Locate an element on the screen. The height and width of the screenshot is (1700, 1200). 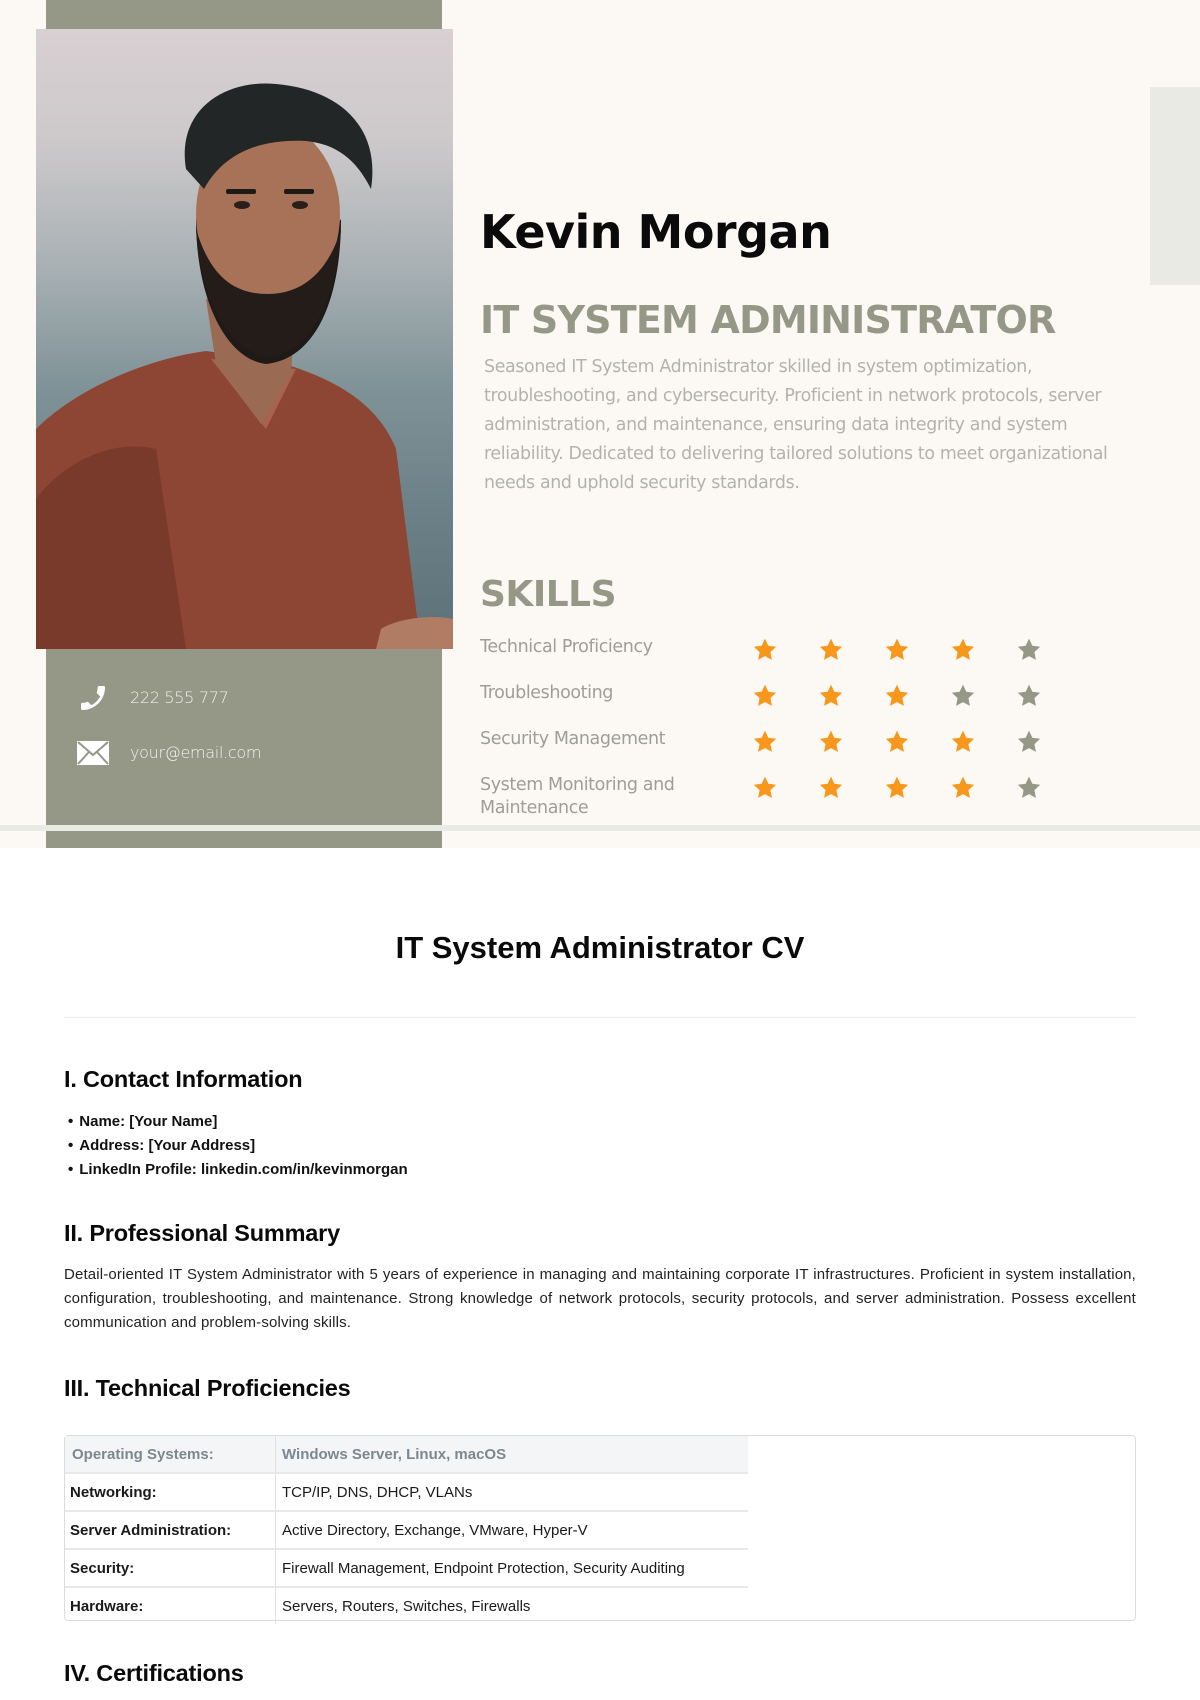
banner-divider is located at coordinates (600, 828).